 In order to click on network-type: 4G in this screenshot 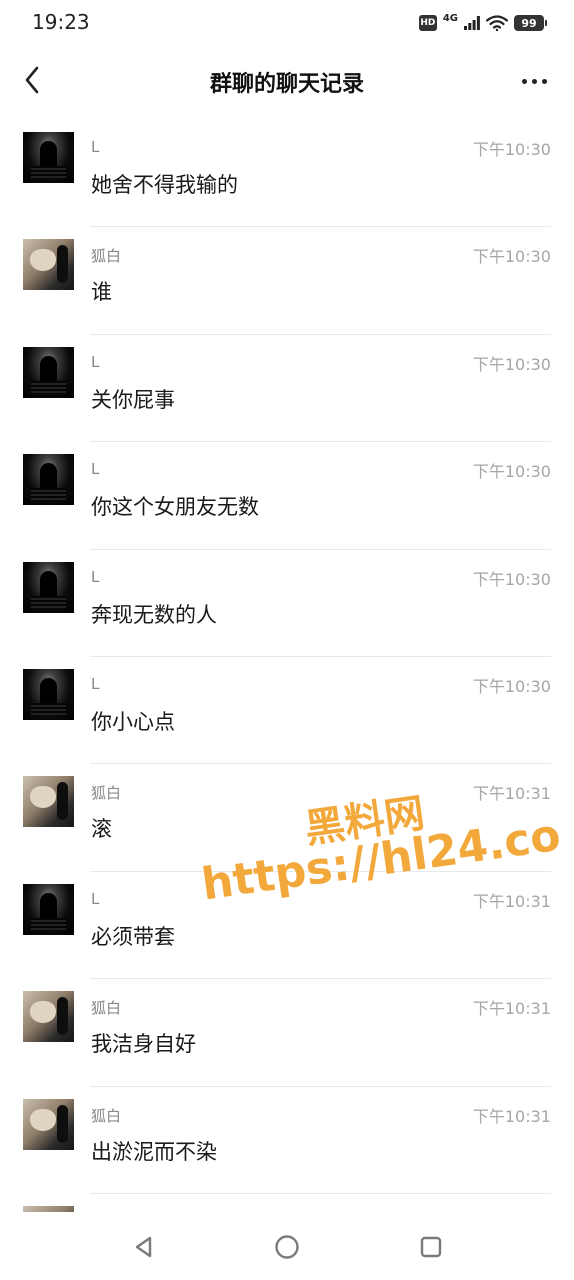, I will do `click(450, 18)`.